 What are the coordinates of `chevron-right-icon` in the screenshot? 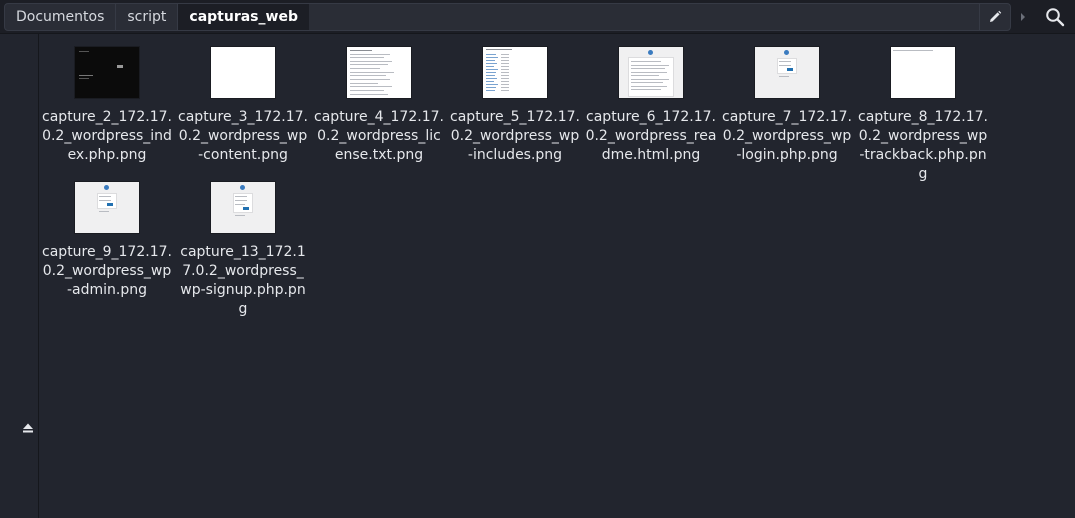 It's located at (1023, 17).